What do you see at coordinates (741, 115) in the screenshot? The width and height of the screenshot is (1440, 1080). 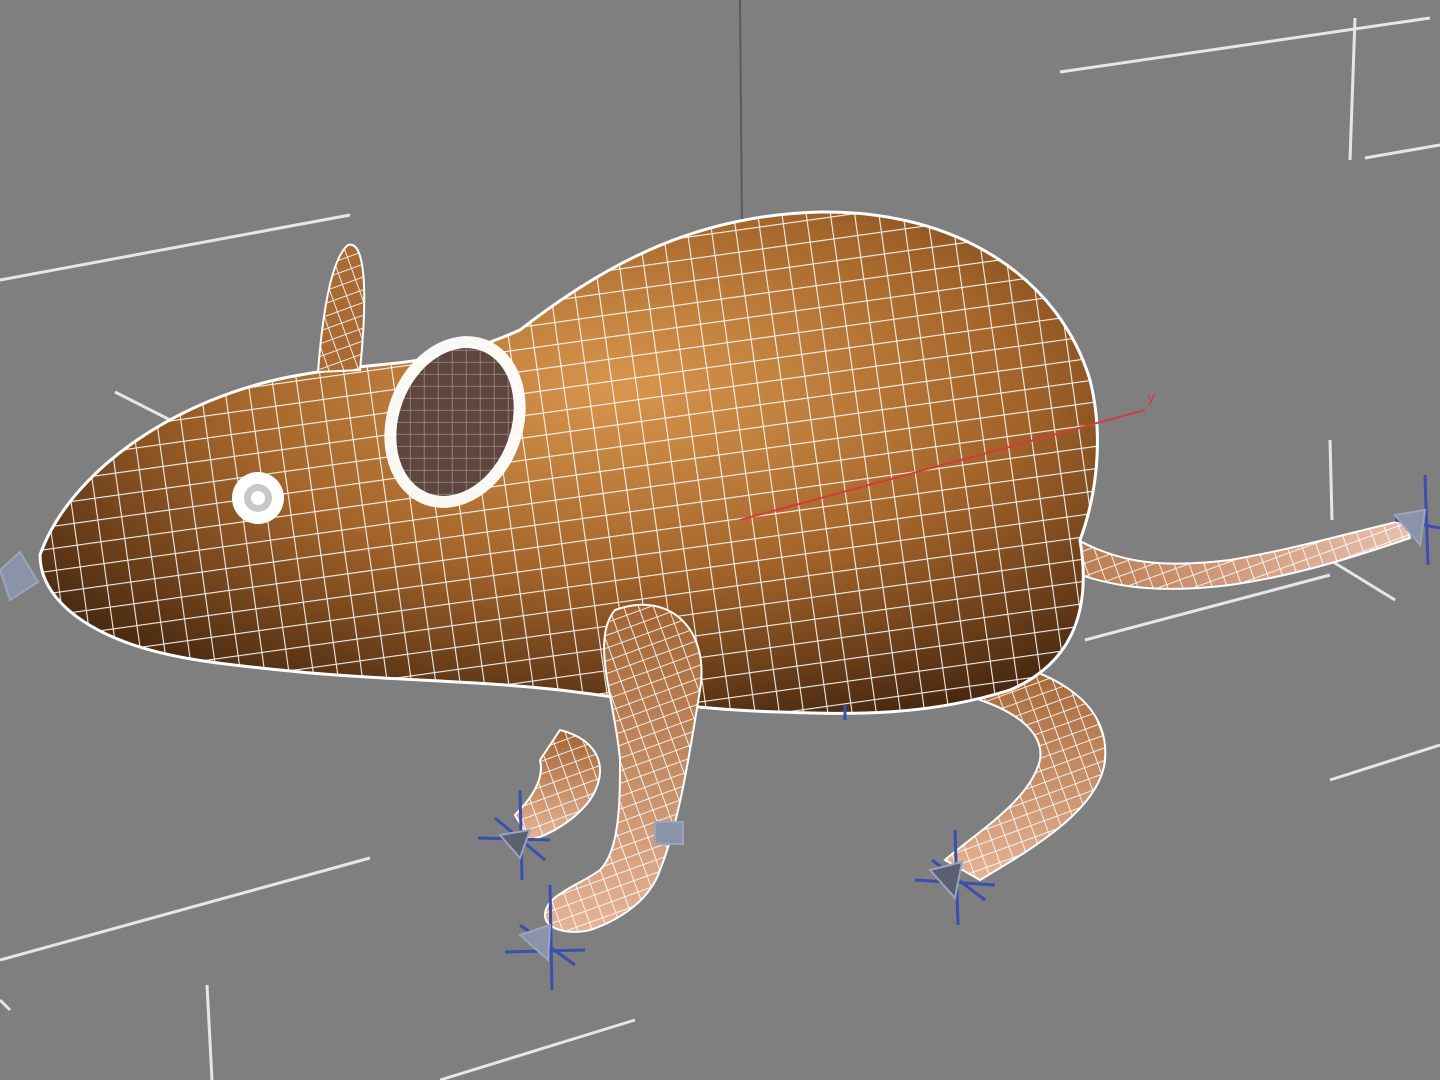 I see `pivot-axis-line` at bounding box center [741, 115].